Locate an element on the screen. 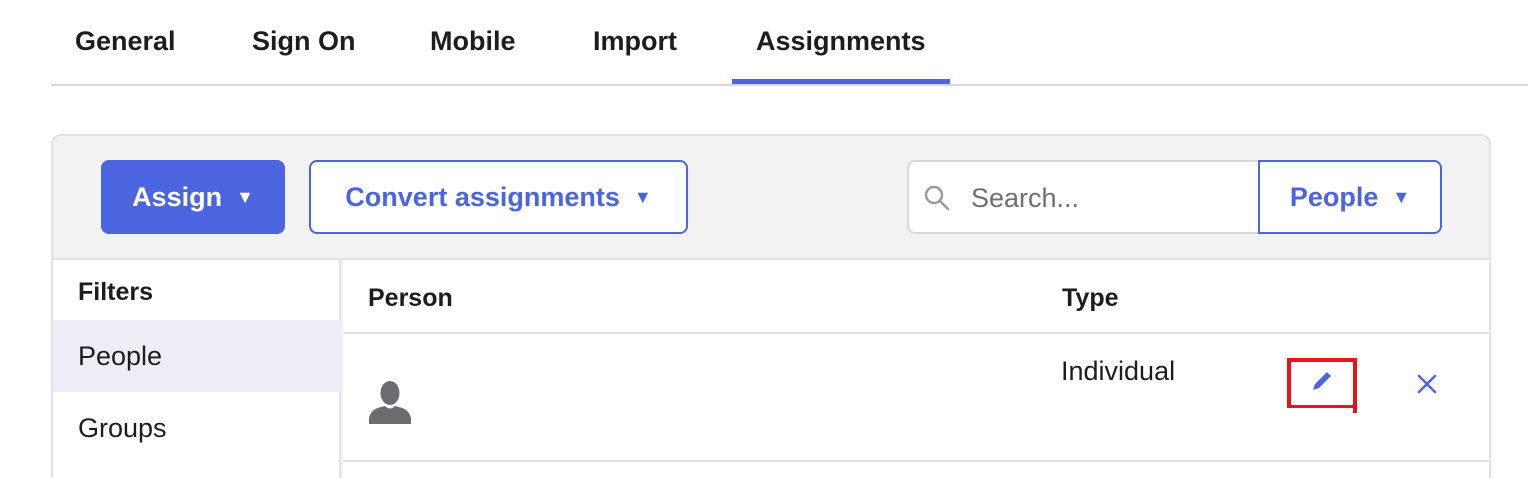 The width and height of the screenshot is (1528, 478). column-header-type: Type is located at coordinates (1090, 298).